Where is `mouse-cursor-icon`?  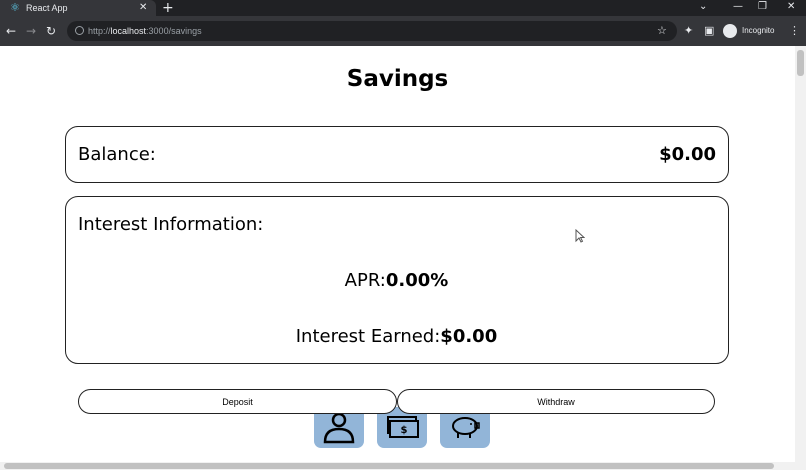 mouse-cursor-icon is located at coordinates (580, 236).